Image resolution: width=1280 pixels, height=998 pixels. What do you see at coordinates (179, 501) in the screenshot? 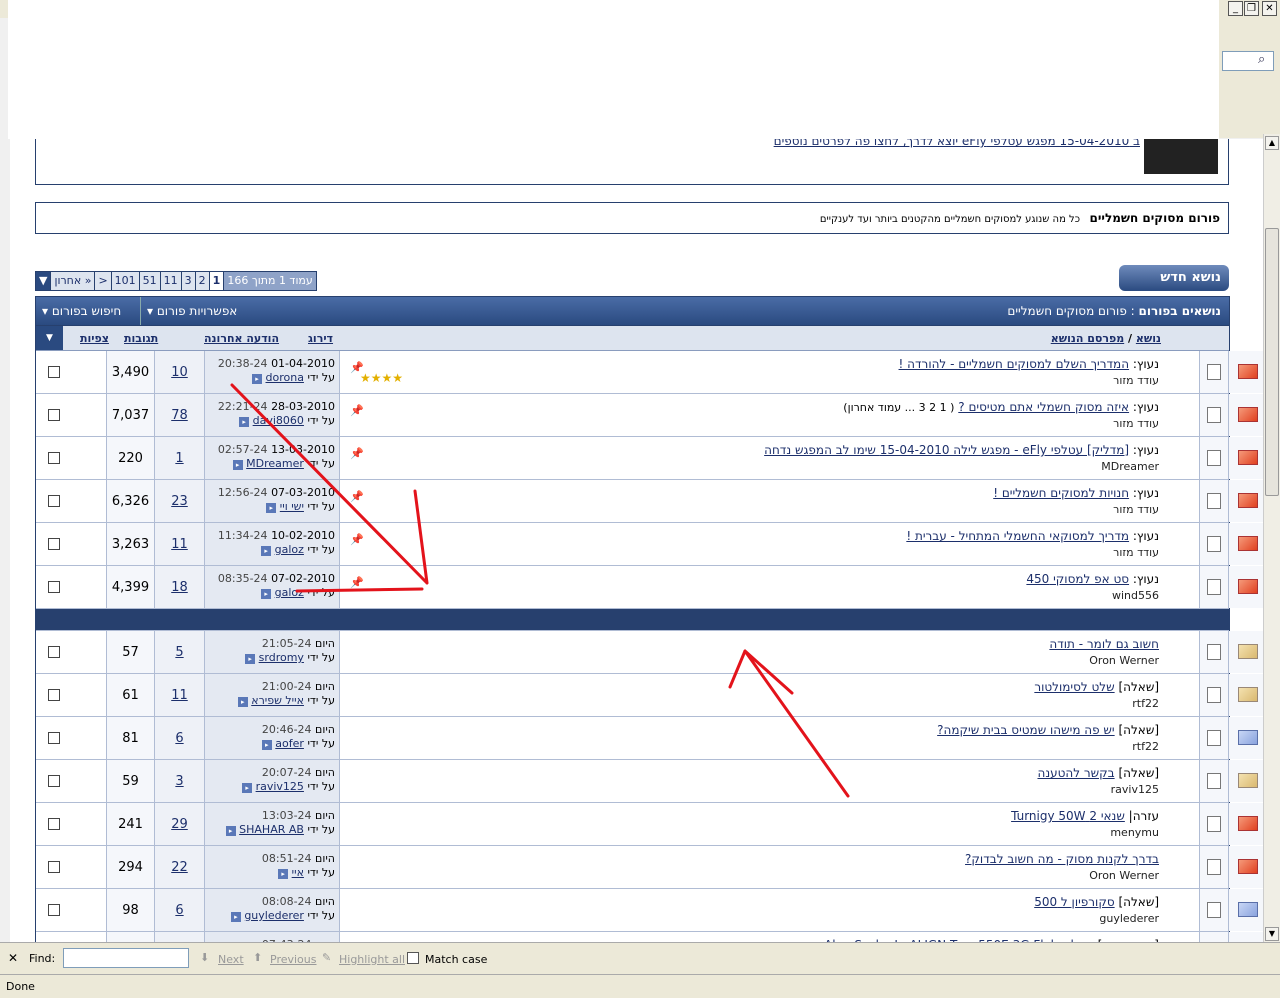
I see `replies-link: 23` at bounding box center [179, 501].